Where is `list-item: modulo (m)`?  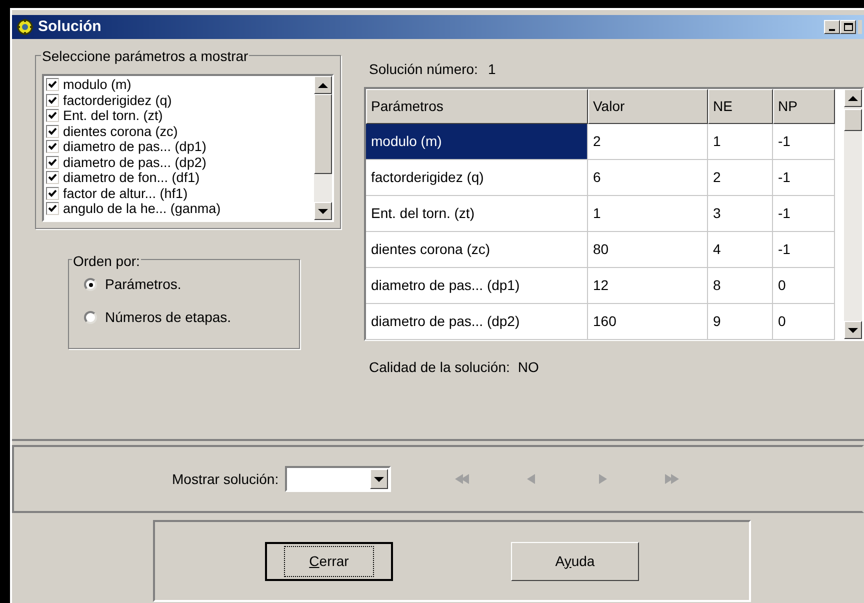
list-item: modulo (m) is located at coordinates (97, 84).